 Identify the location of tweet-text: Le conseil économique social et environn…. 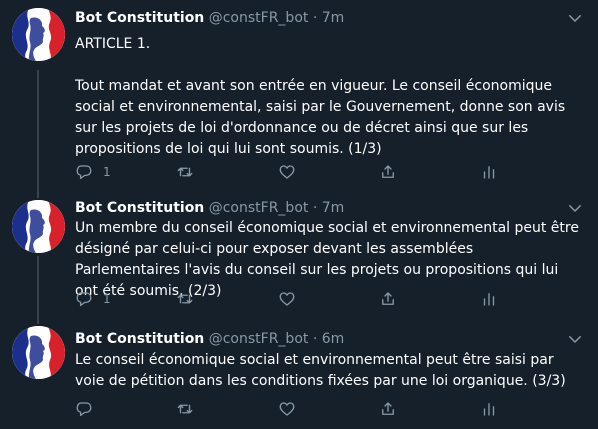
(320, 370).